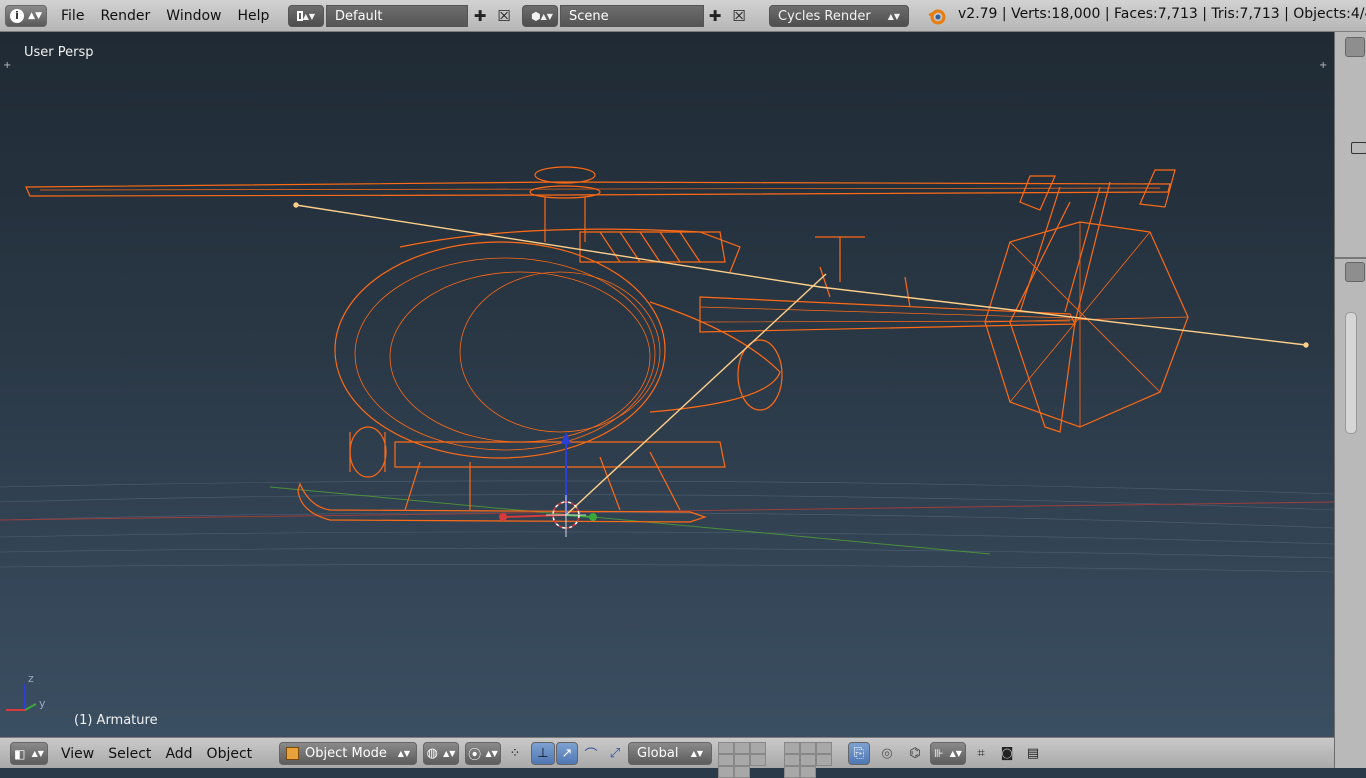 This screenshot has width=1366, height=778. I want to click on pivot-icon: ⦿, so click(475, 755).